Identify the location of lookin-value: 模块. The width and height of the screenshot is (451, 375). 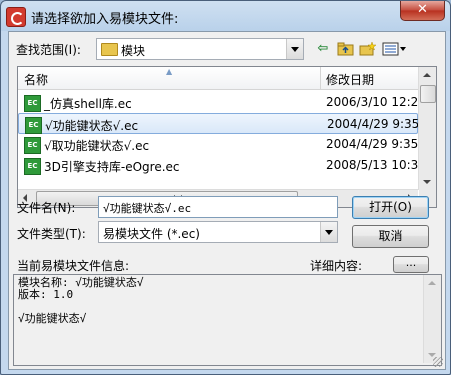
(133, 51).